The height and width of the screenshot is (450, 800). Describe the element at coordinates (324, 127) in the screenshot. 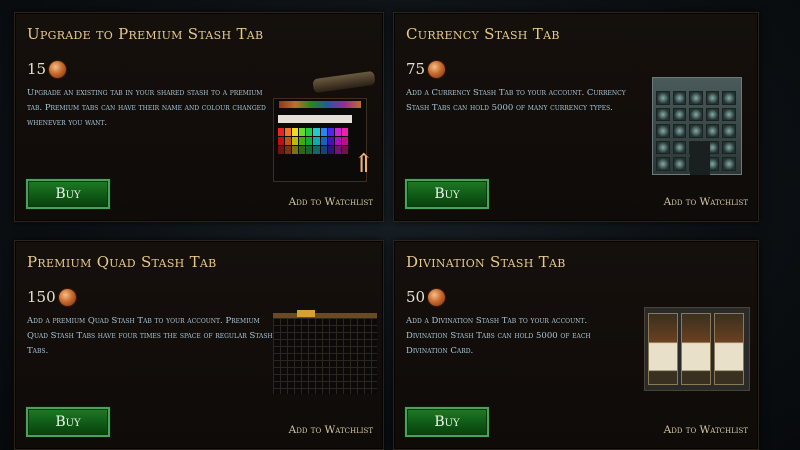

I see `premium-tab-color-palette-icon: ⇑` at that location.